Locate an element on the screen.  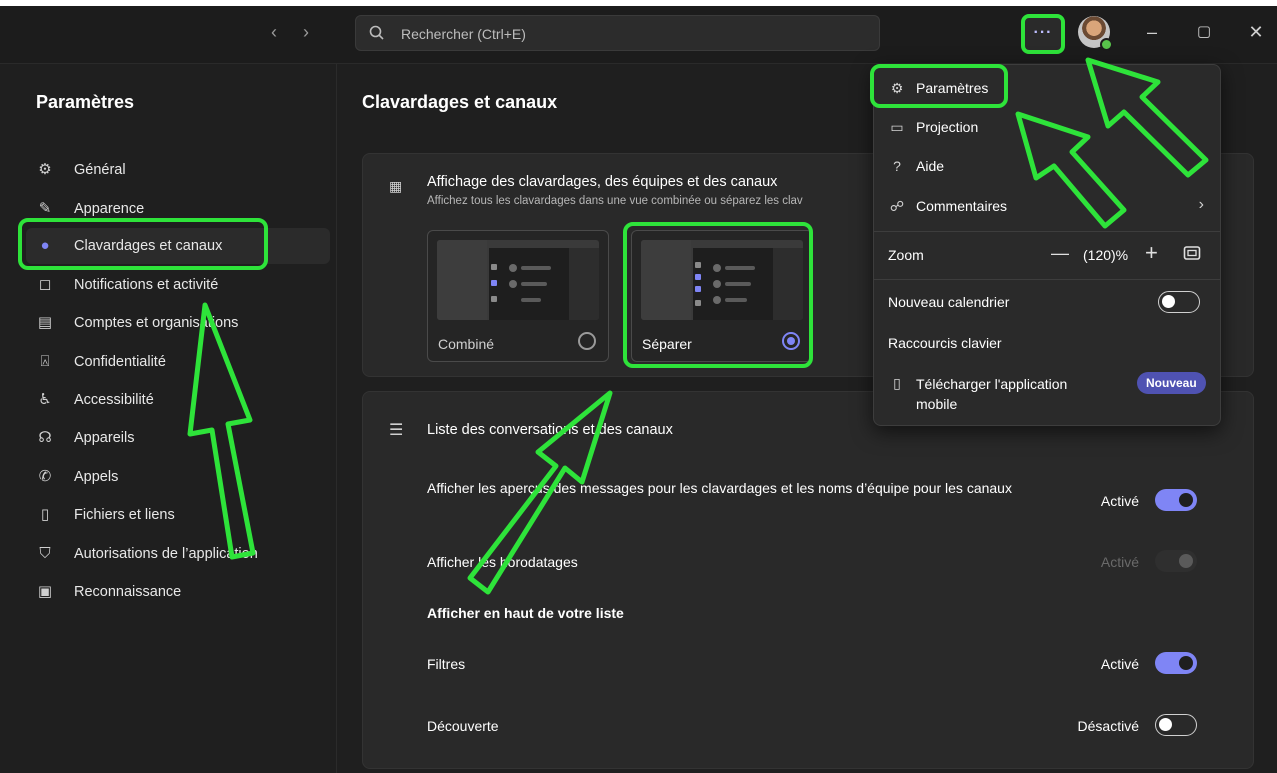
zoom-in-button: + is located at coordinates (1151, 253).